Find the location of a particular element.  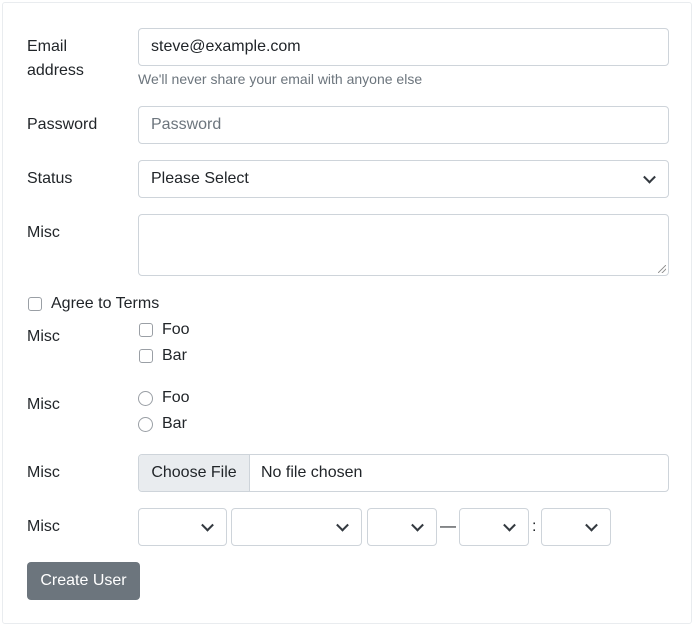

misc-textarea is located at coordinates (403, 245).